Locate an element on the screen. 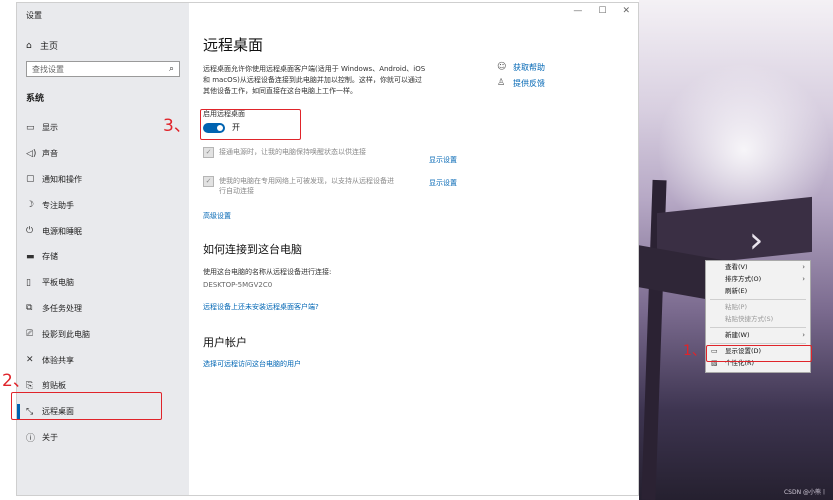 This screenshot has width=833, height=500. how-to-connect-desc: 使用这台电脑的名称从远程设备进行连接: is located at coordinates (267, 272).